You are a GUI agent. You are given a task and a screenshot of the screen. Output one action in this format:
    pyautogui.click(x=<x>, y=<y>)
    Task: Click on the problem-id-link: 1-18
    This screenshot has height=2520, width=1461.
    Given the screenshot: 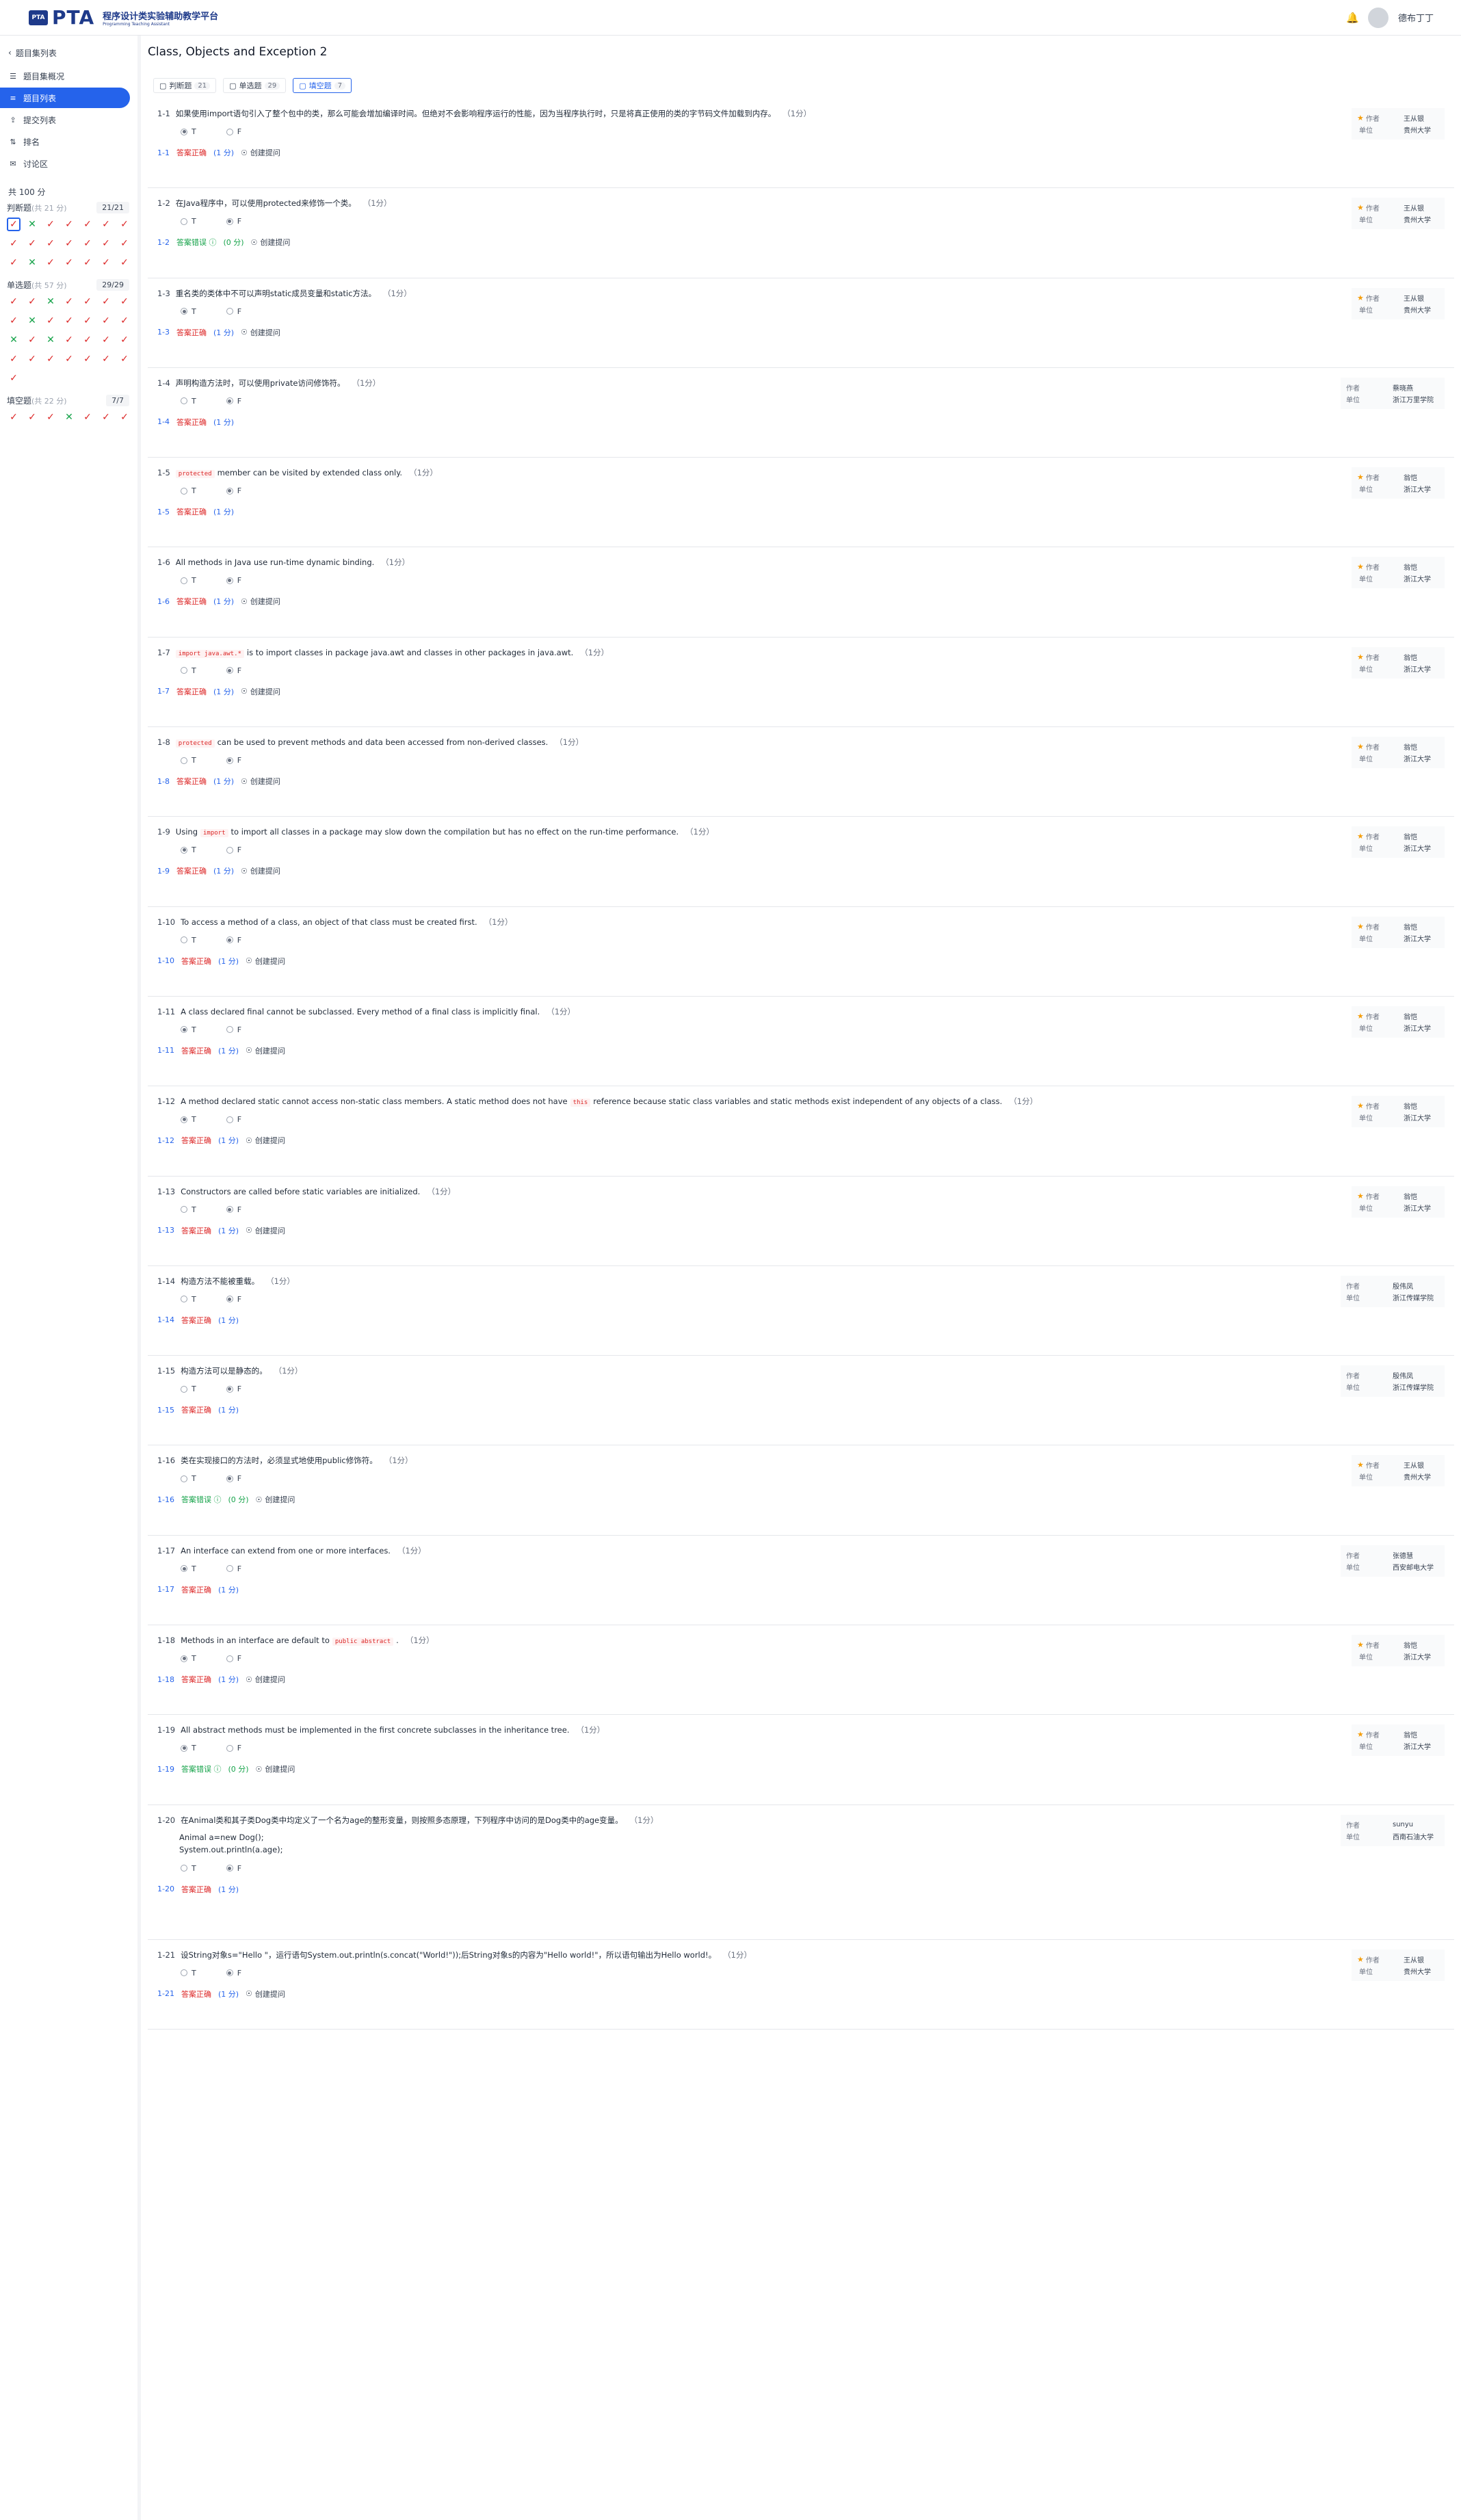 What is the action you would take?
    pyautogui.click(x=165, y=1679)
    